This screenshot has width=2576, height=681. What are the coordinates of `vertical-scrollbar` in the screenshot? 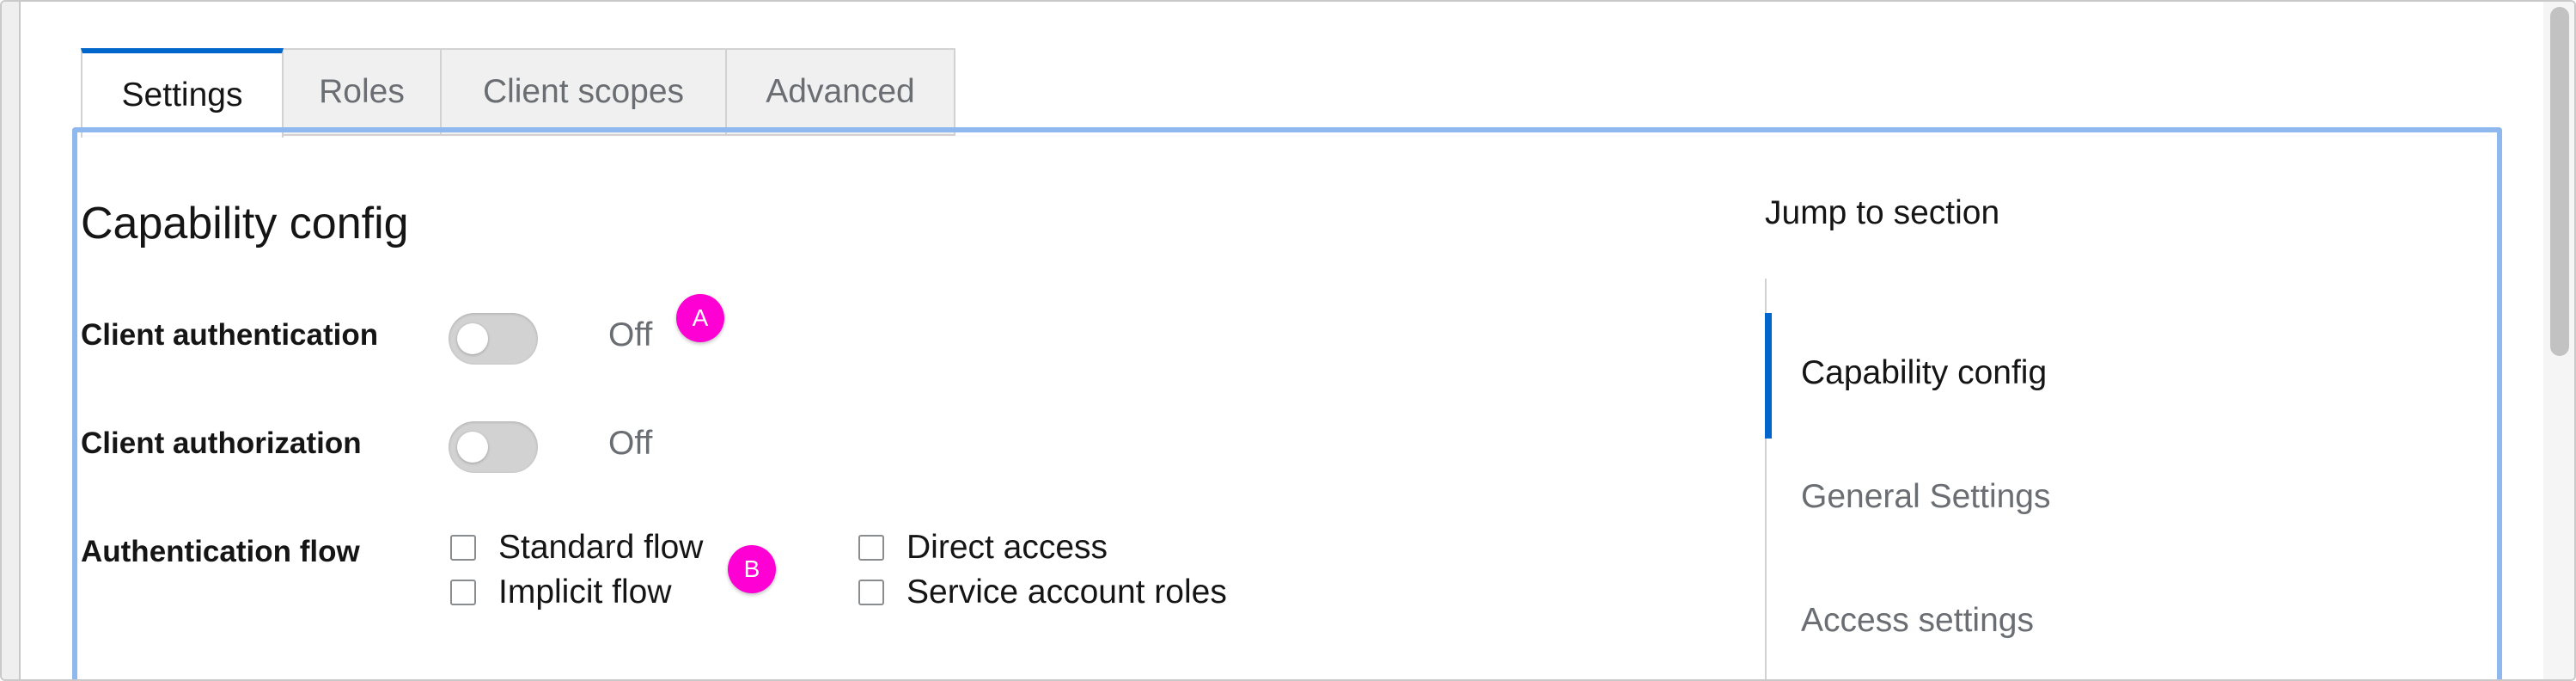 It's located at (2558, 340).